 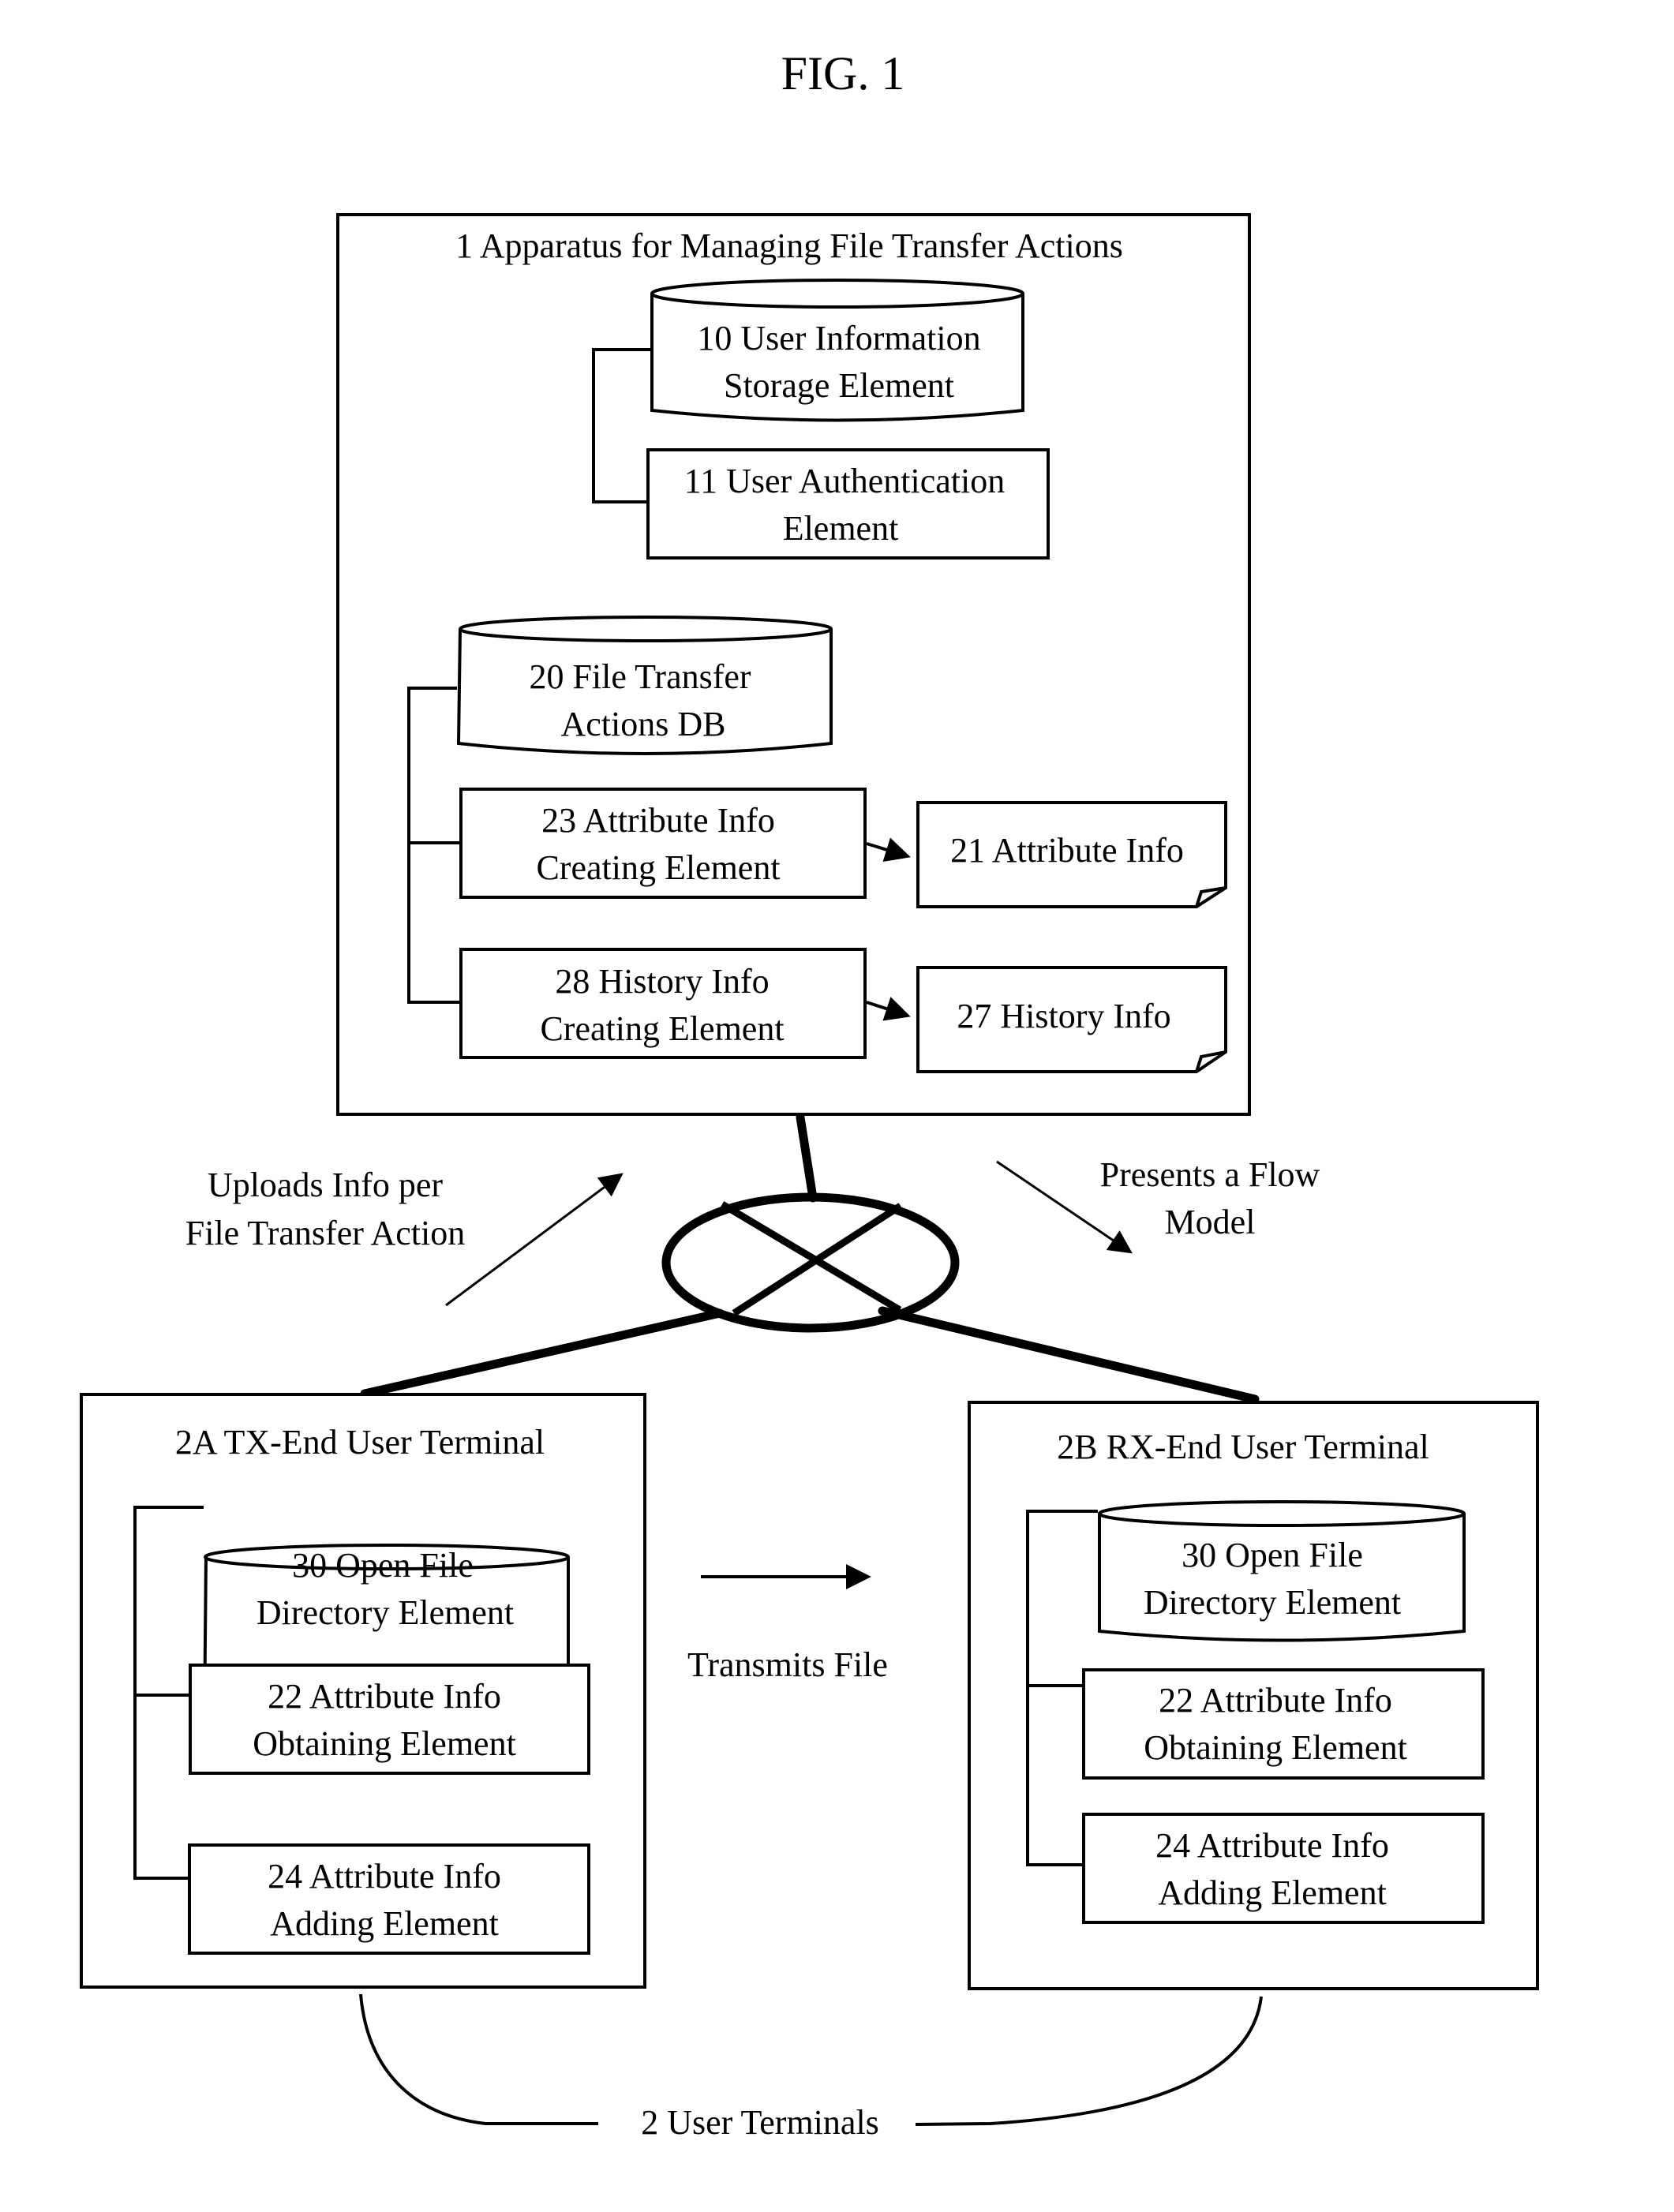 I want to click on transmits-label: Transmits File, so click(x=787, y=1665).